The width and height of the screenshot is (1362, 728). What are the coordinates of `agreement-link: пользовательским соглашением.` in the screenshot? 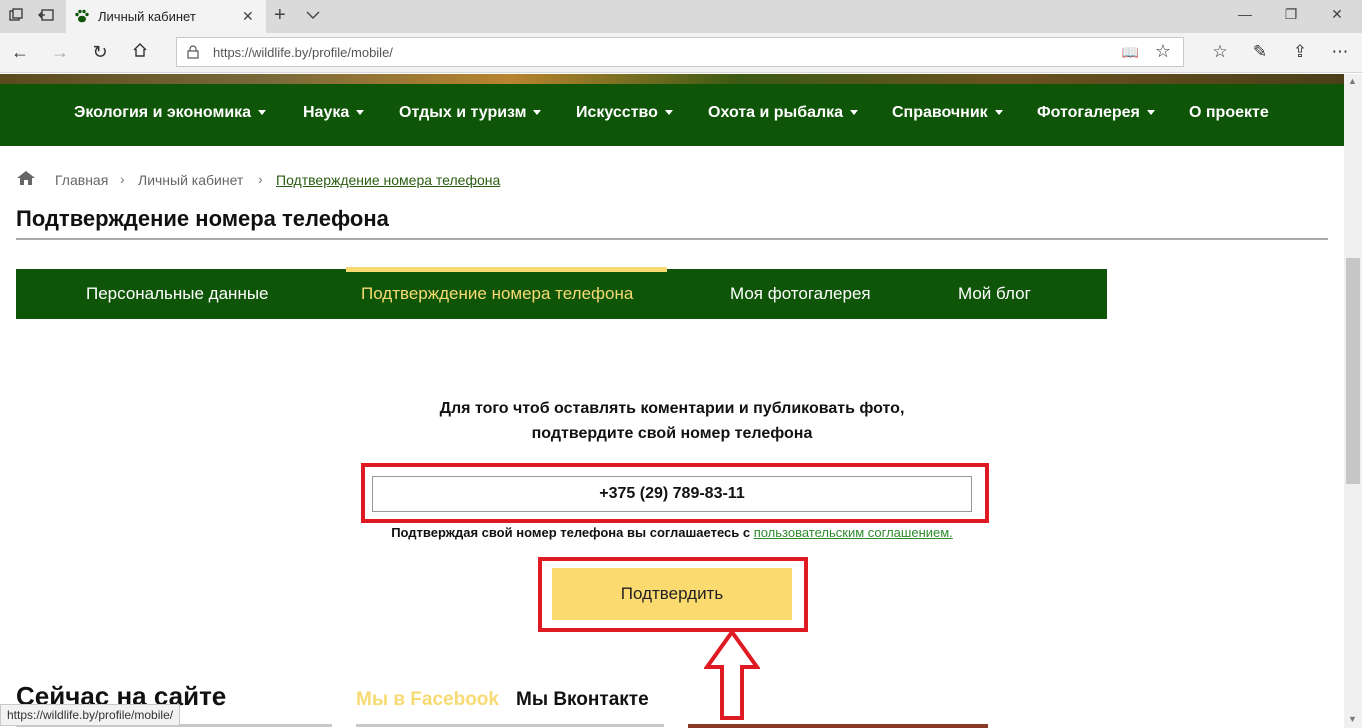 It's located at (853, 532).